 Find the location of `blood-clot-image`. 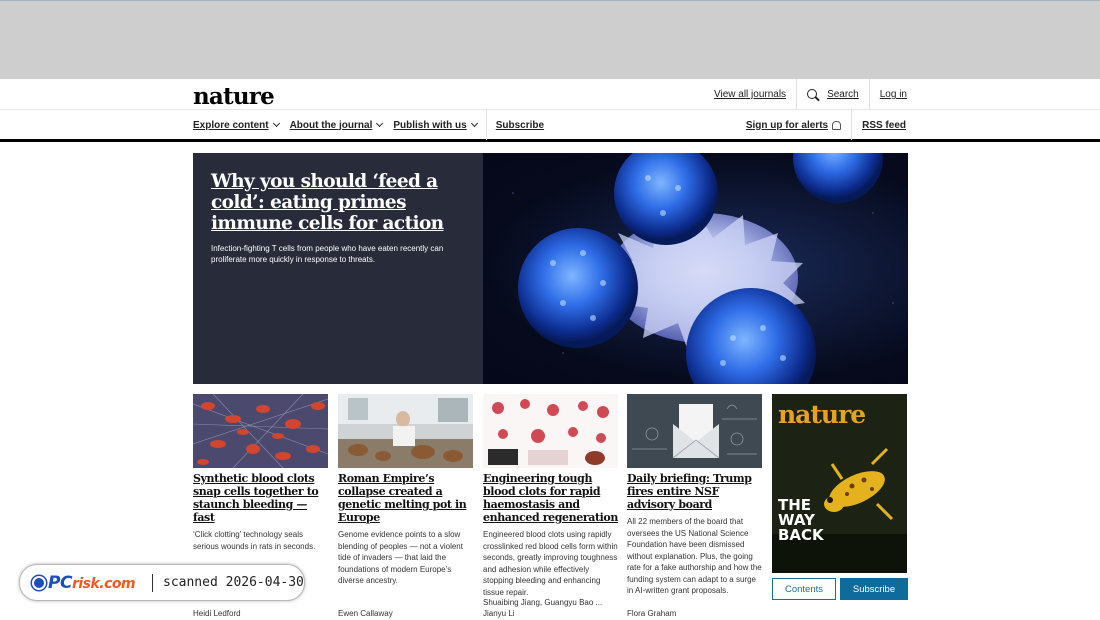

blood-clot-image is located at coordinates (260, 431).